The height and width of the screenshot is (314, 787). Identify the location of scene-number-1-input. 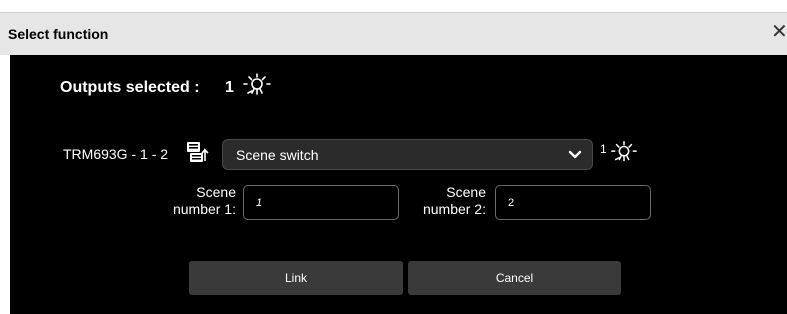
(321, 202).